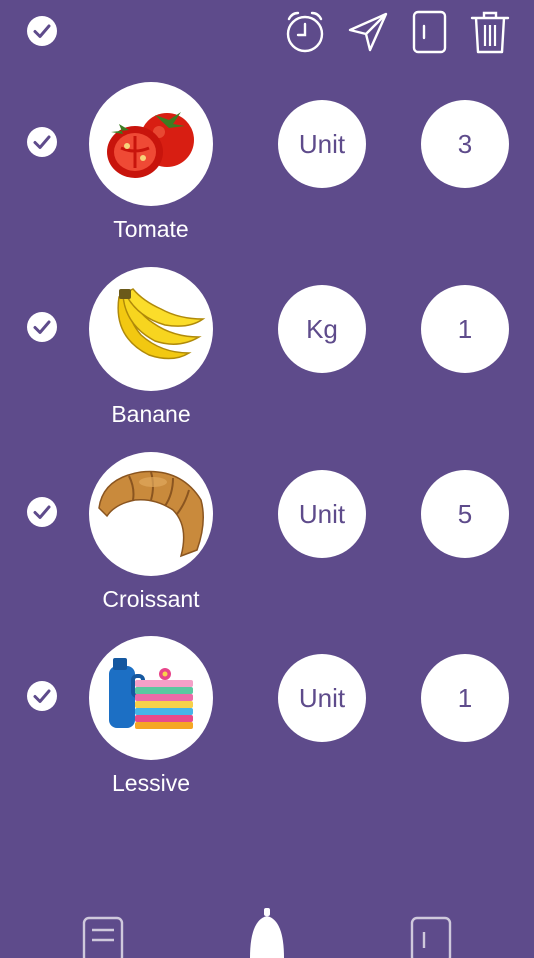 The width and height of the screenshot is (534, 958). What do you see at coordinates (151, 329) in the screenshot?
I see `banana-image` at bounding box center [151, 329].